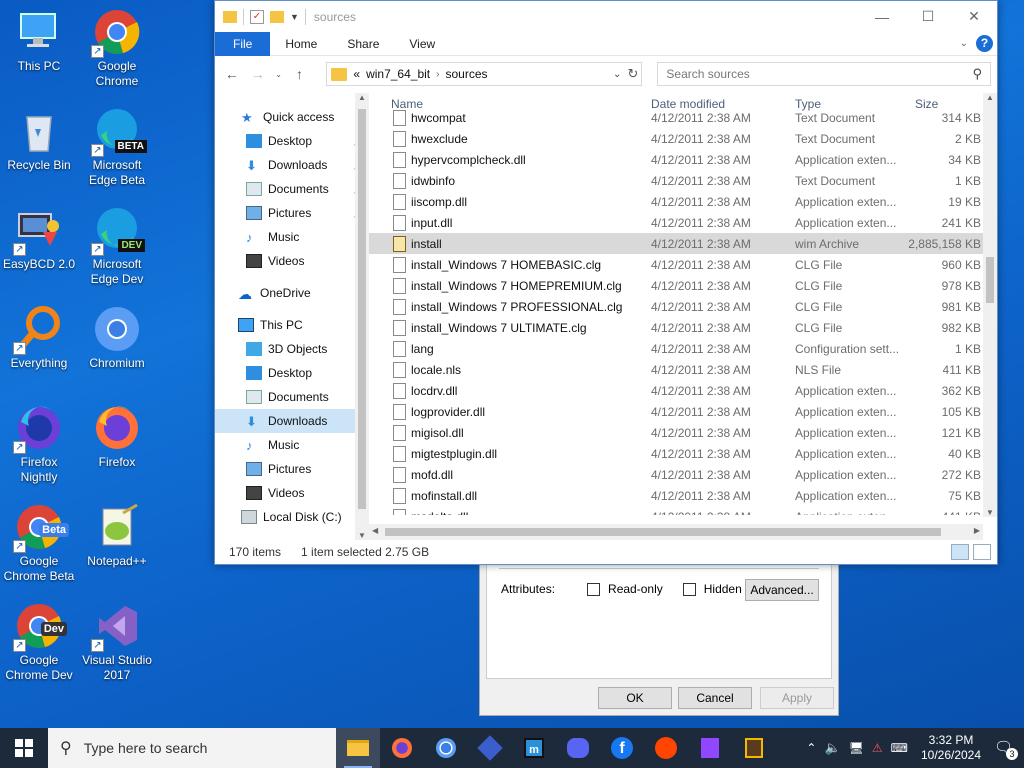  Describe the element at coordinates (232, 74) in the screenshot. I see `back-button: ←` at that location.